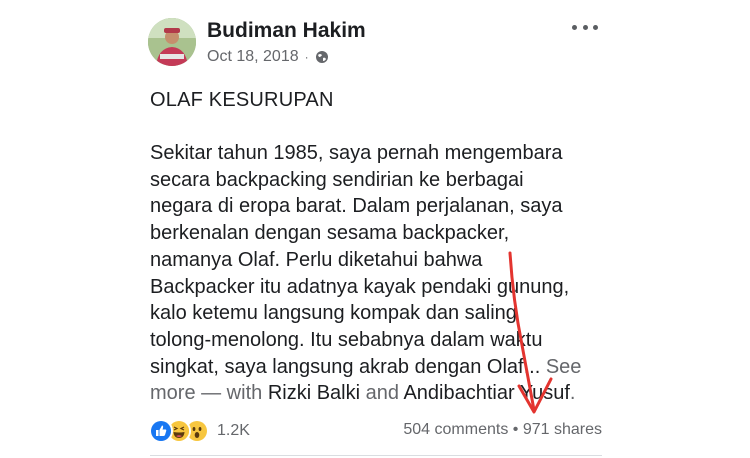 The height and width of the screenshot is (458, 750). What do you see at coordinates (316, 259) in the screenshot?
I see `body-line: namanya Olaf. Perlu diketahui bahwa` at bounding box center [316, 259].